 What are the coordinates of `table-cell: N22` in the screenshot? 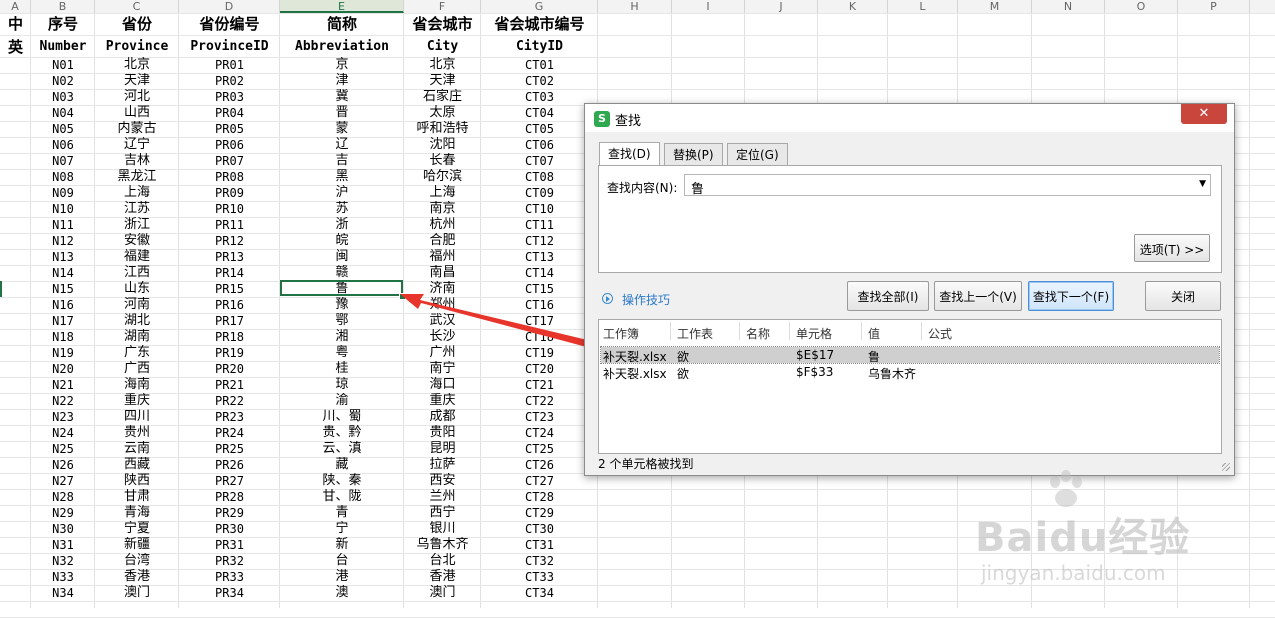 It's located at (63, 401).